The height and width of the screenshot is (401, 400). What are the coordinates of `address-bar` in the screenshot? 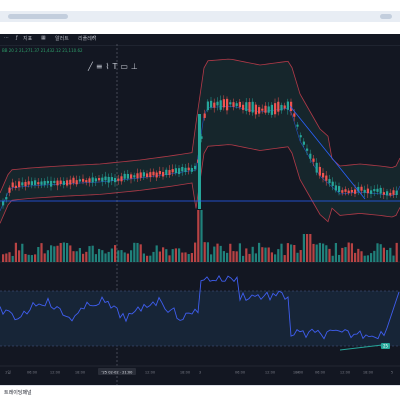 It's located at (38, 16).